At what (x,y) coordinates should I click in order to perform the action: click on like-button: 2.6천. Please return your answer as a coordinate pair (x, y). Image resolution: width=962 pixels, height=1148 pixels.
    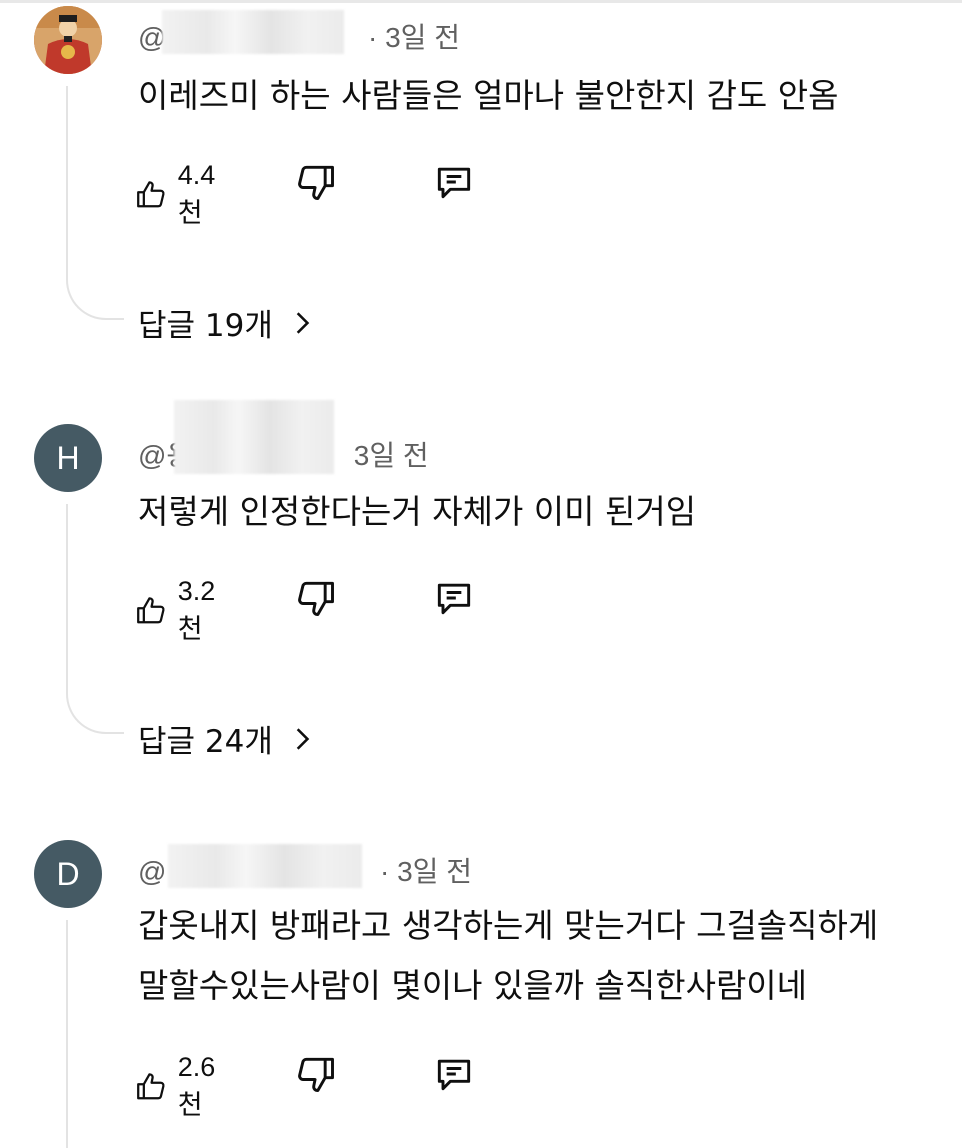
    Looking at the image, I should click on (180, 1087).